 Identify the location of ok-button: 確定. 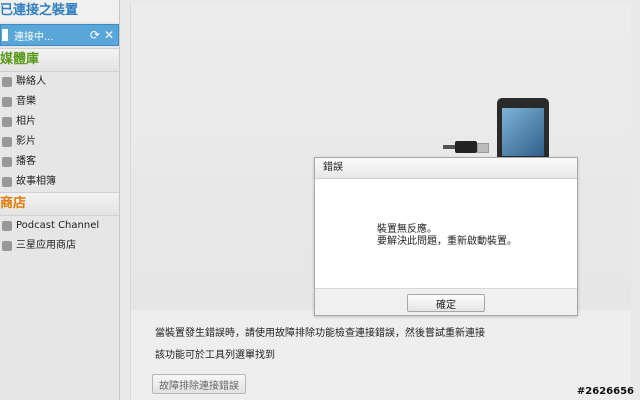
(446, 303).